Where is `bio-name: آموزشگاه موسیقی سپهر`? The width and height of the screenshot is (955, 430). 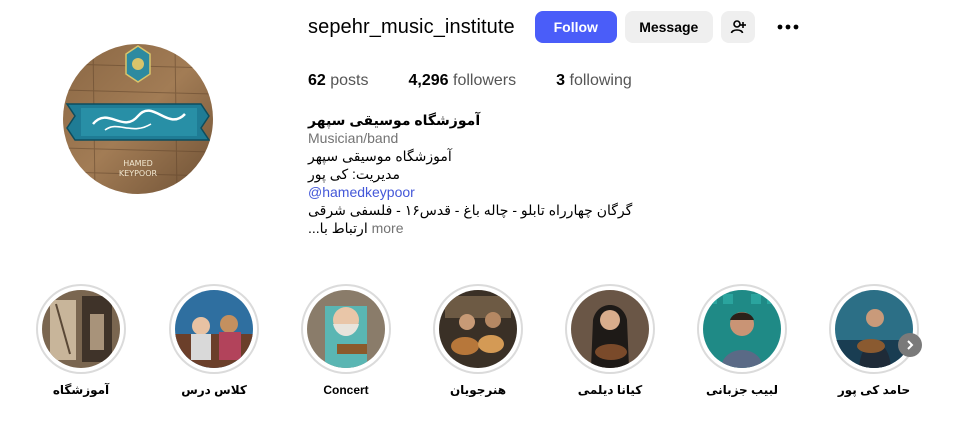
bio-name: آموزشگاه موسیقی سپهر is located at coordinates (394, 120).